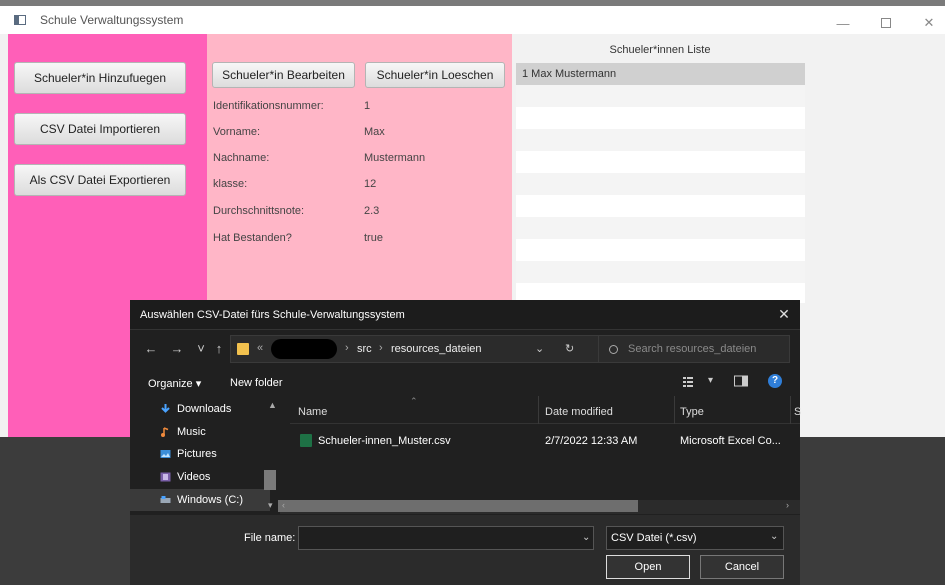  What do you see at coordinates (787, 505) in the screenshot?
I see `scroll-right-icon: ›` at bounding box center [787, 505].